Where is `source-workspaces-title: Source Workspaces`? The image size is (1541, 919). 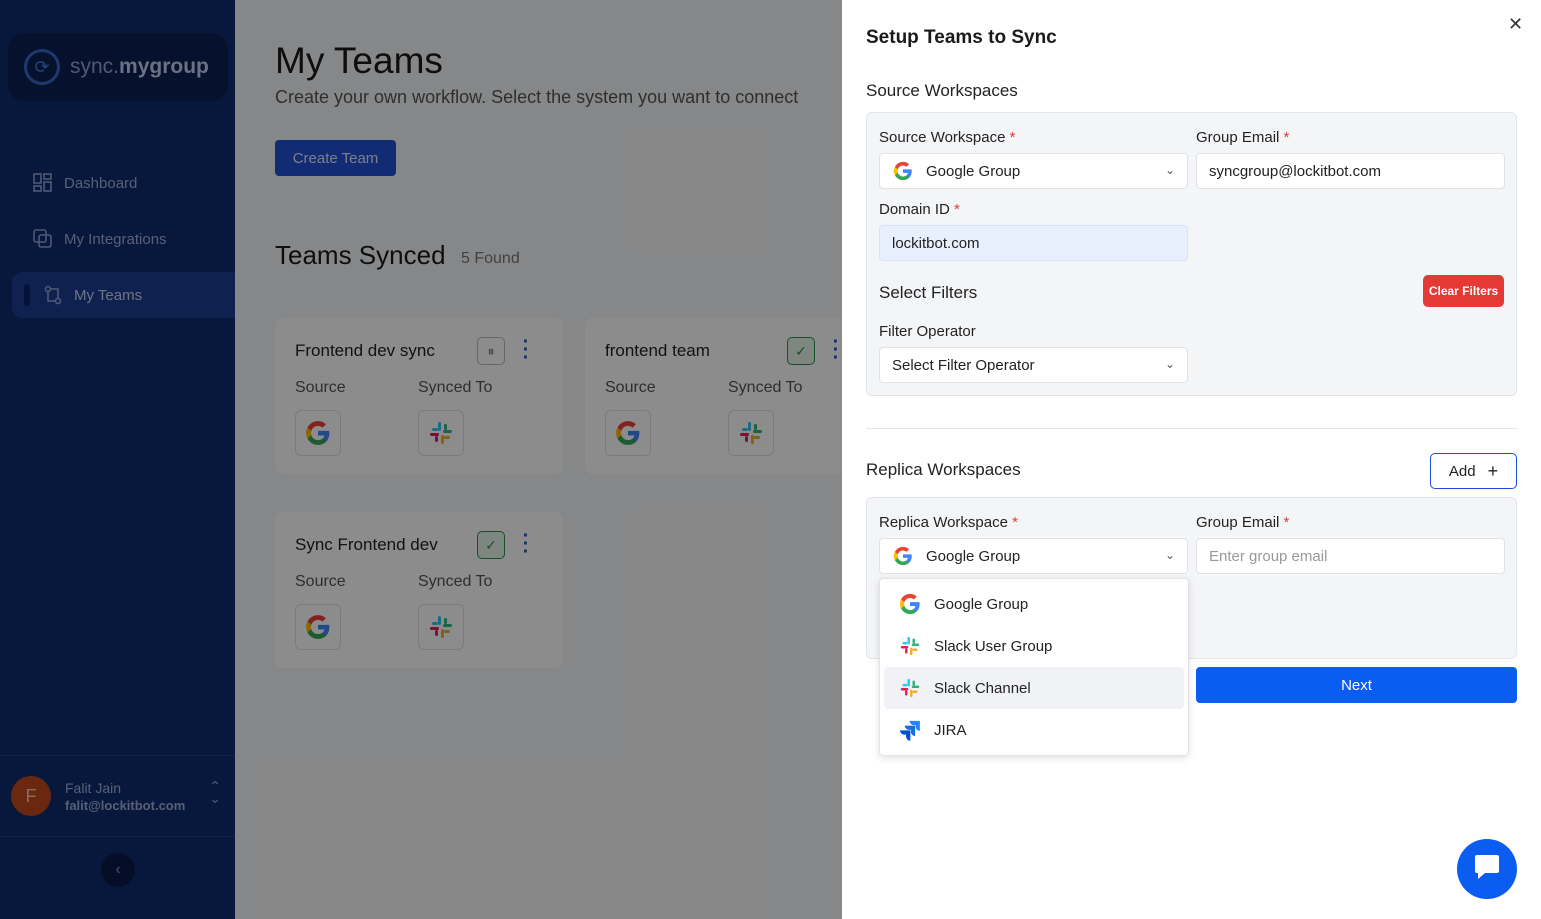
source-workspaces-title: Source Workspaces is located at coordinates (942, 90).